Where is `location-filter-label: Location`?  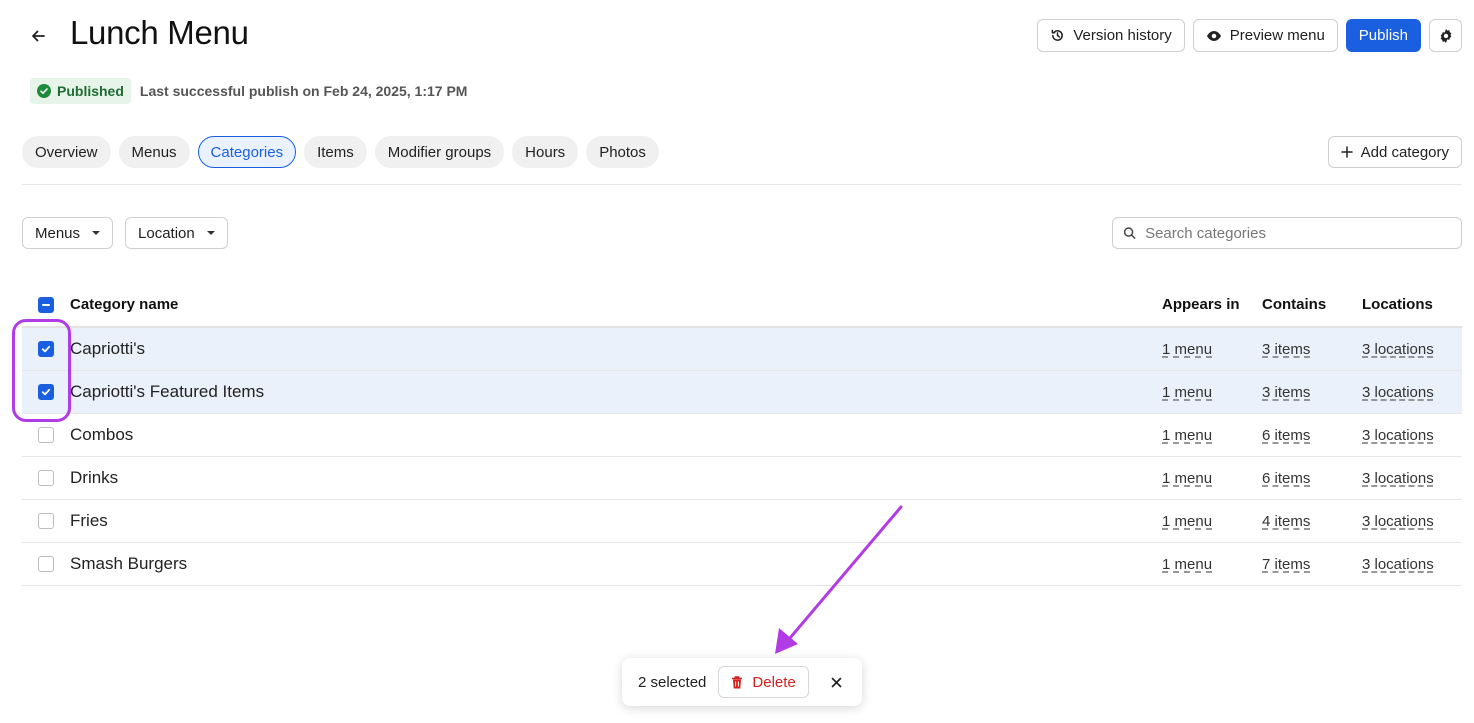 location-filter-label: Location is located at coordinates (166, 233).